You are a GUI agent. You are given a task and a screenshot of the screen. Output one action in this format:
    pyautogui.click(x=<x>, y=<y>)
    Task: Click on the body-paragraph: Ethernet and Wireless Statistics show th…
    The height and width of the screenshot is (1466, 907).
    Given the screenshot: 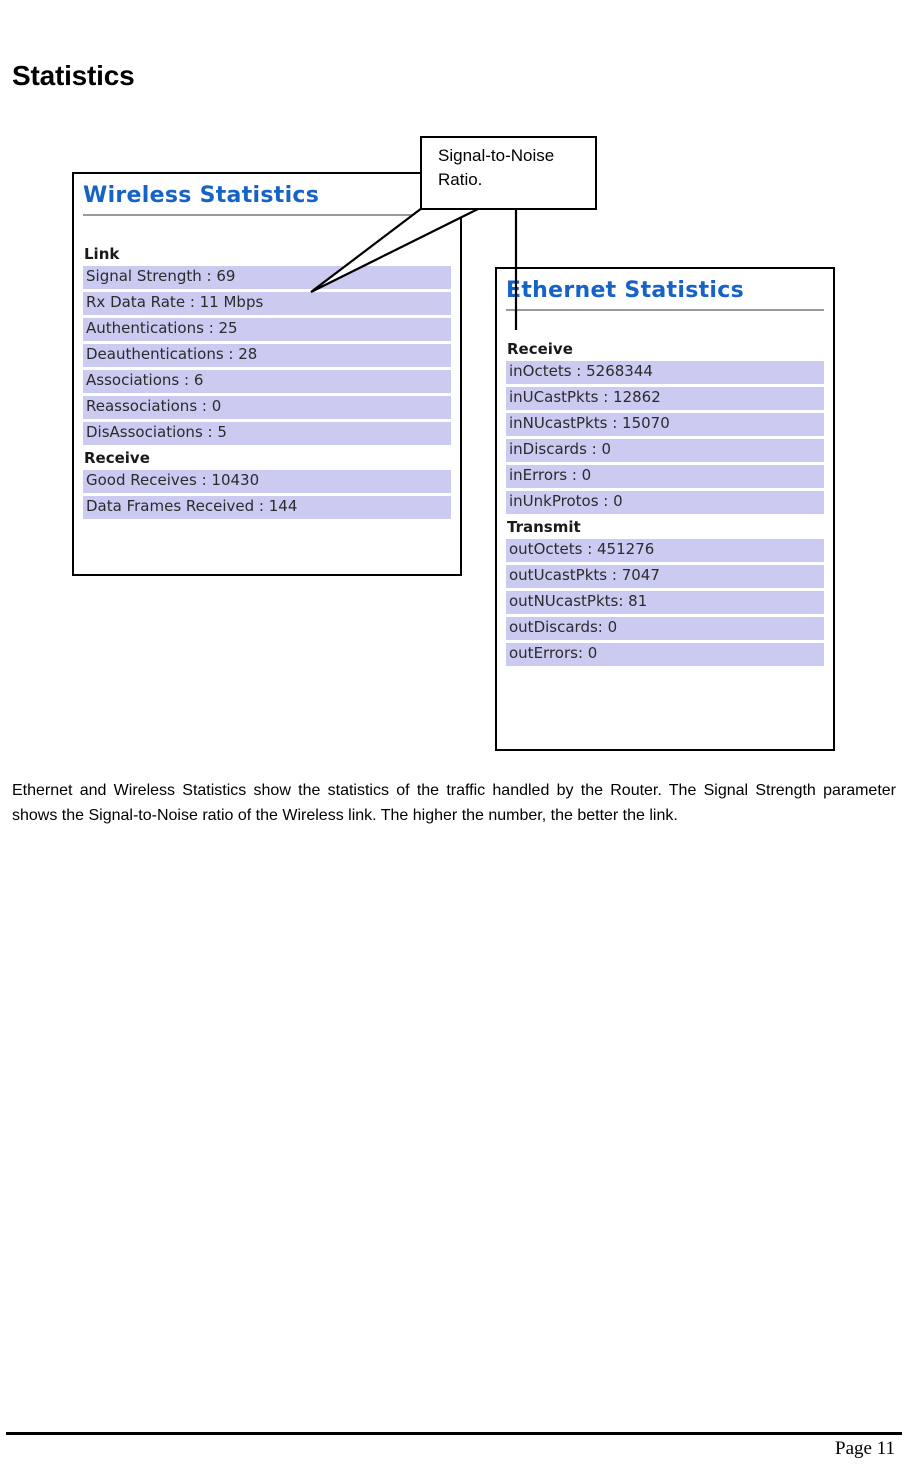 What is the action you would take?
    pyautogui.click(x=454, y=803)
    